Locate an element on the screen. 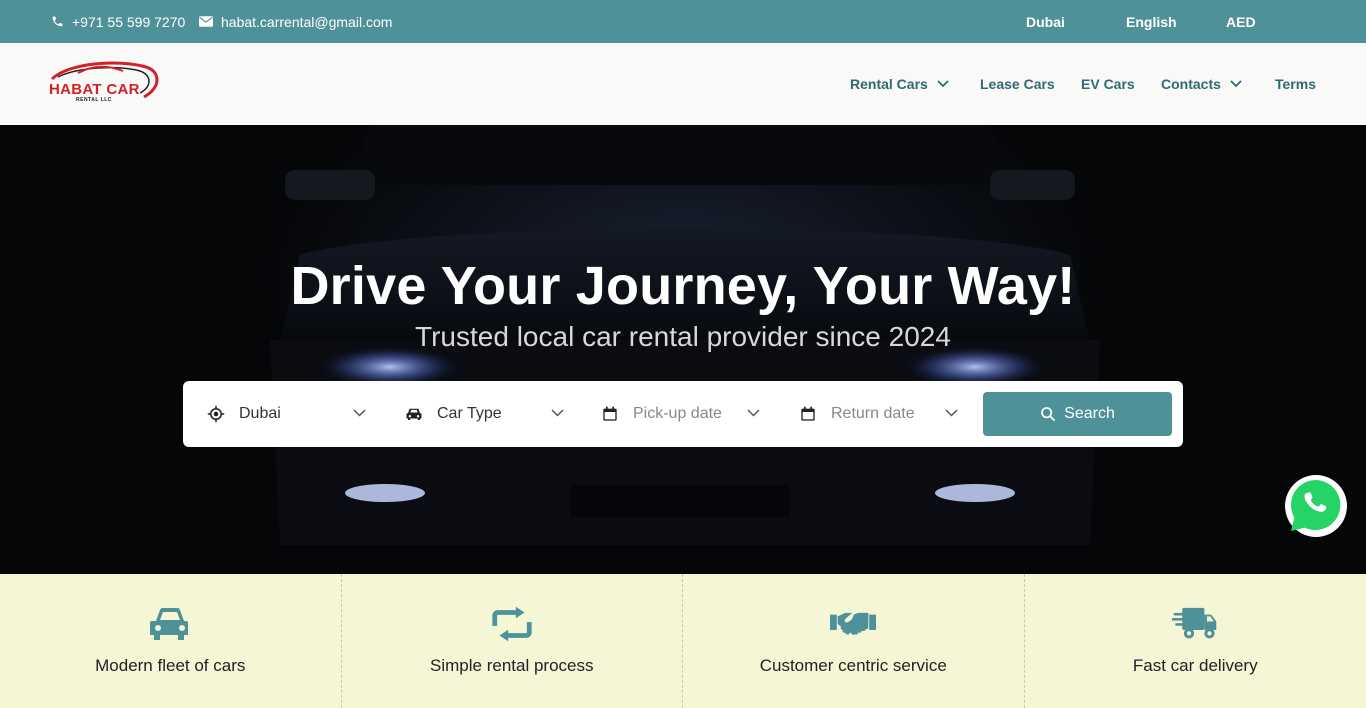 The image size is (1366, 708). logo-text: HABAT CAR is located at coordinates (94, 89).